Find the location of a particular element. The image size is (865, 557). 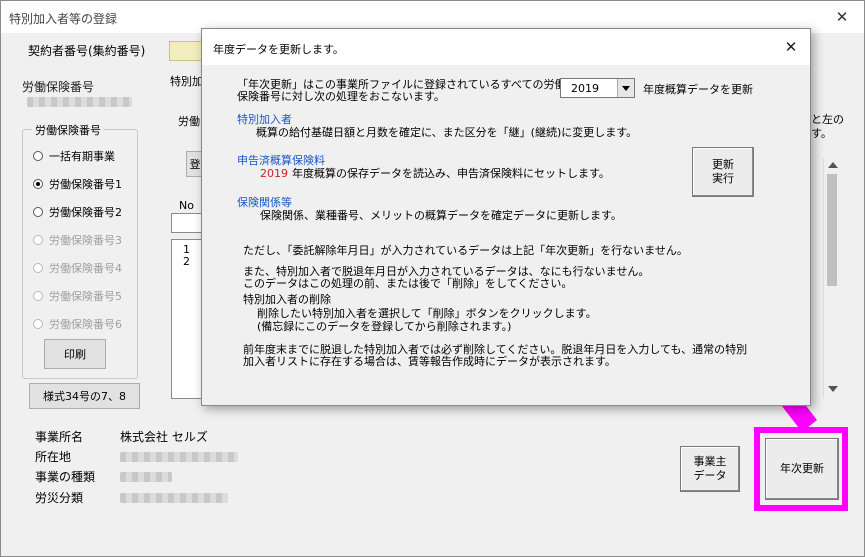

scroll-up-icon is located at coordinates (833, 165).